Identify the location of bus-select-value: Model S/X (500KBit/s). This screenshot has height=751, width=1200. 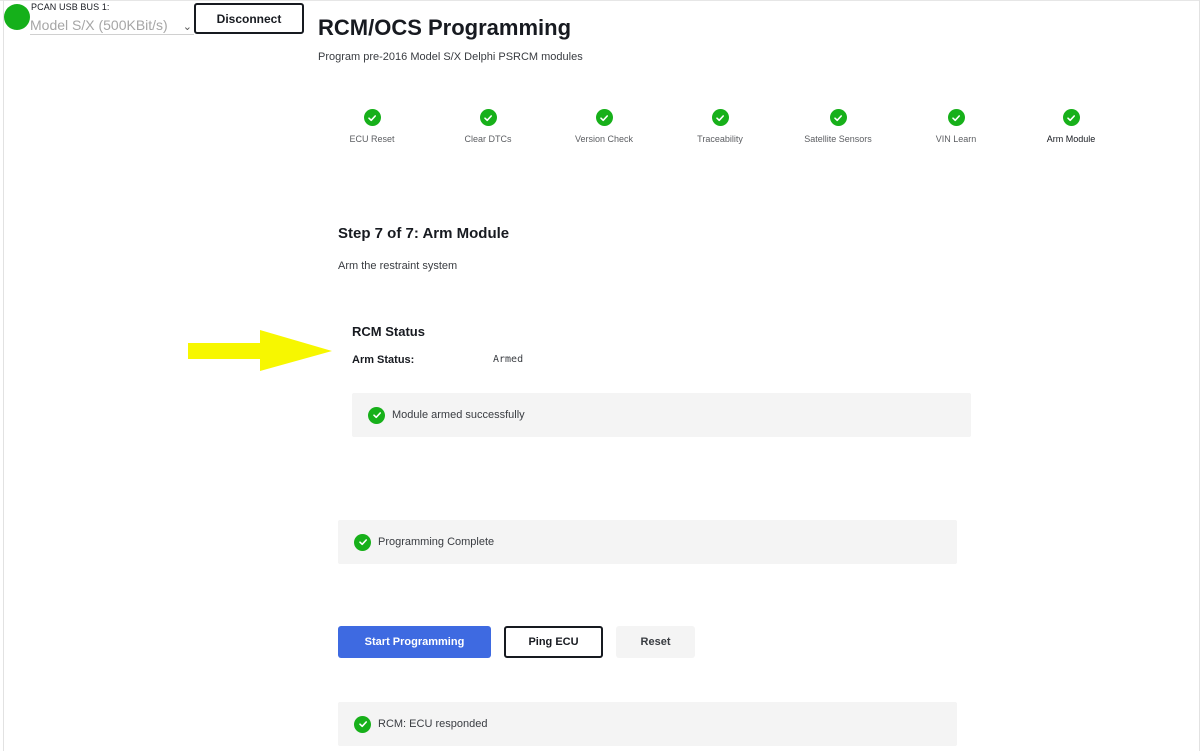
(99, 24).